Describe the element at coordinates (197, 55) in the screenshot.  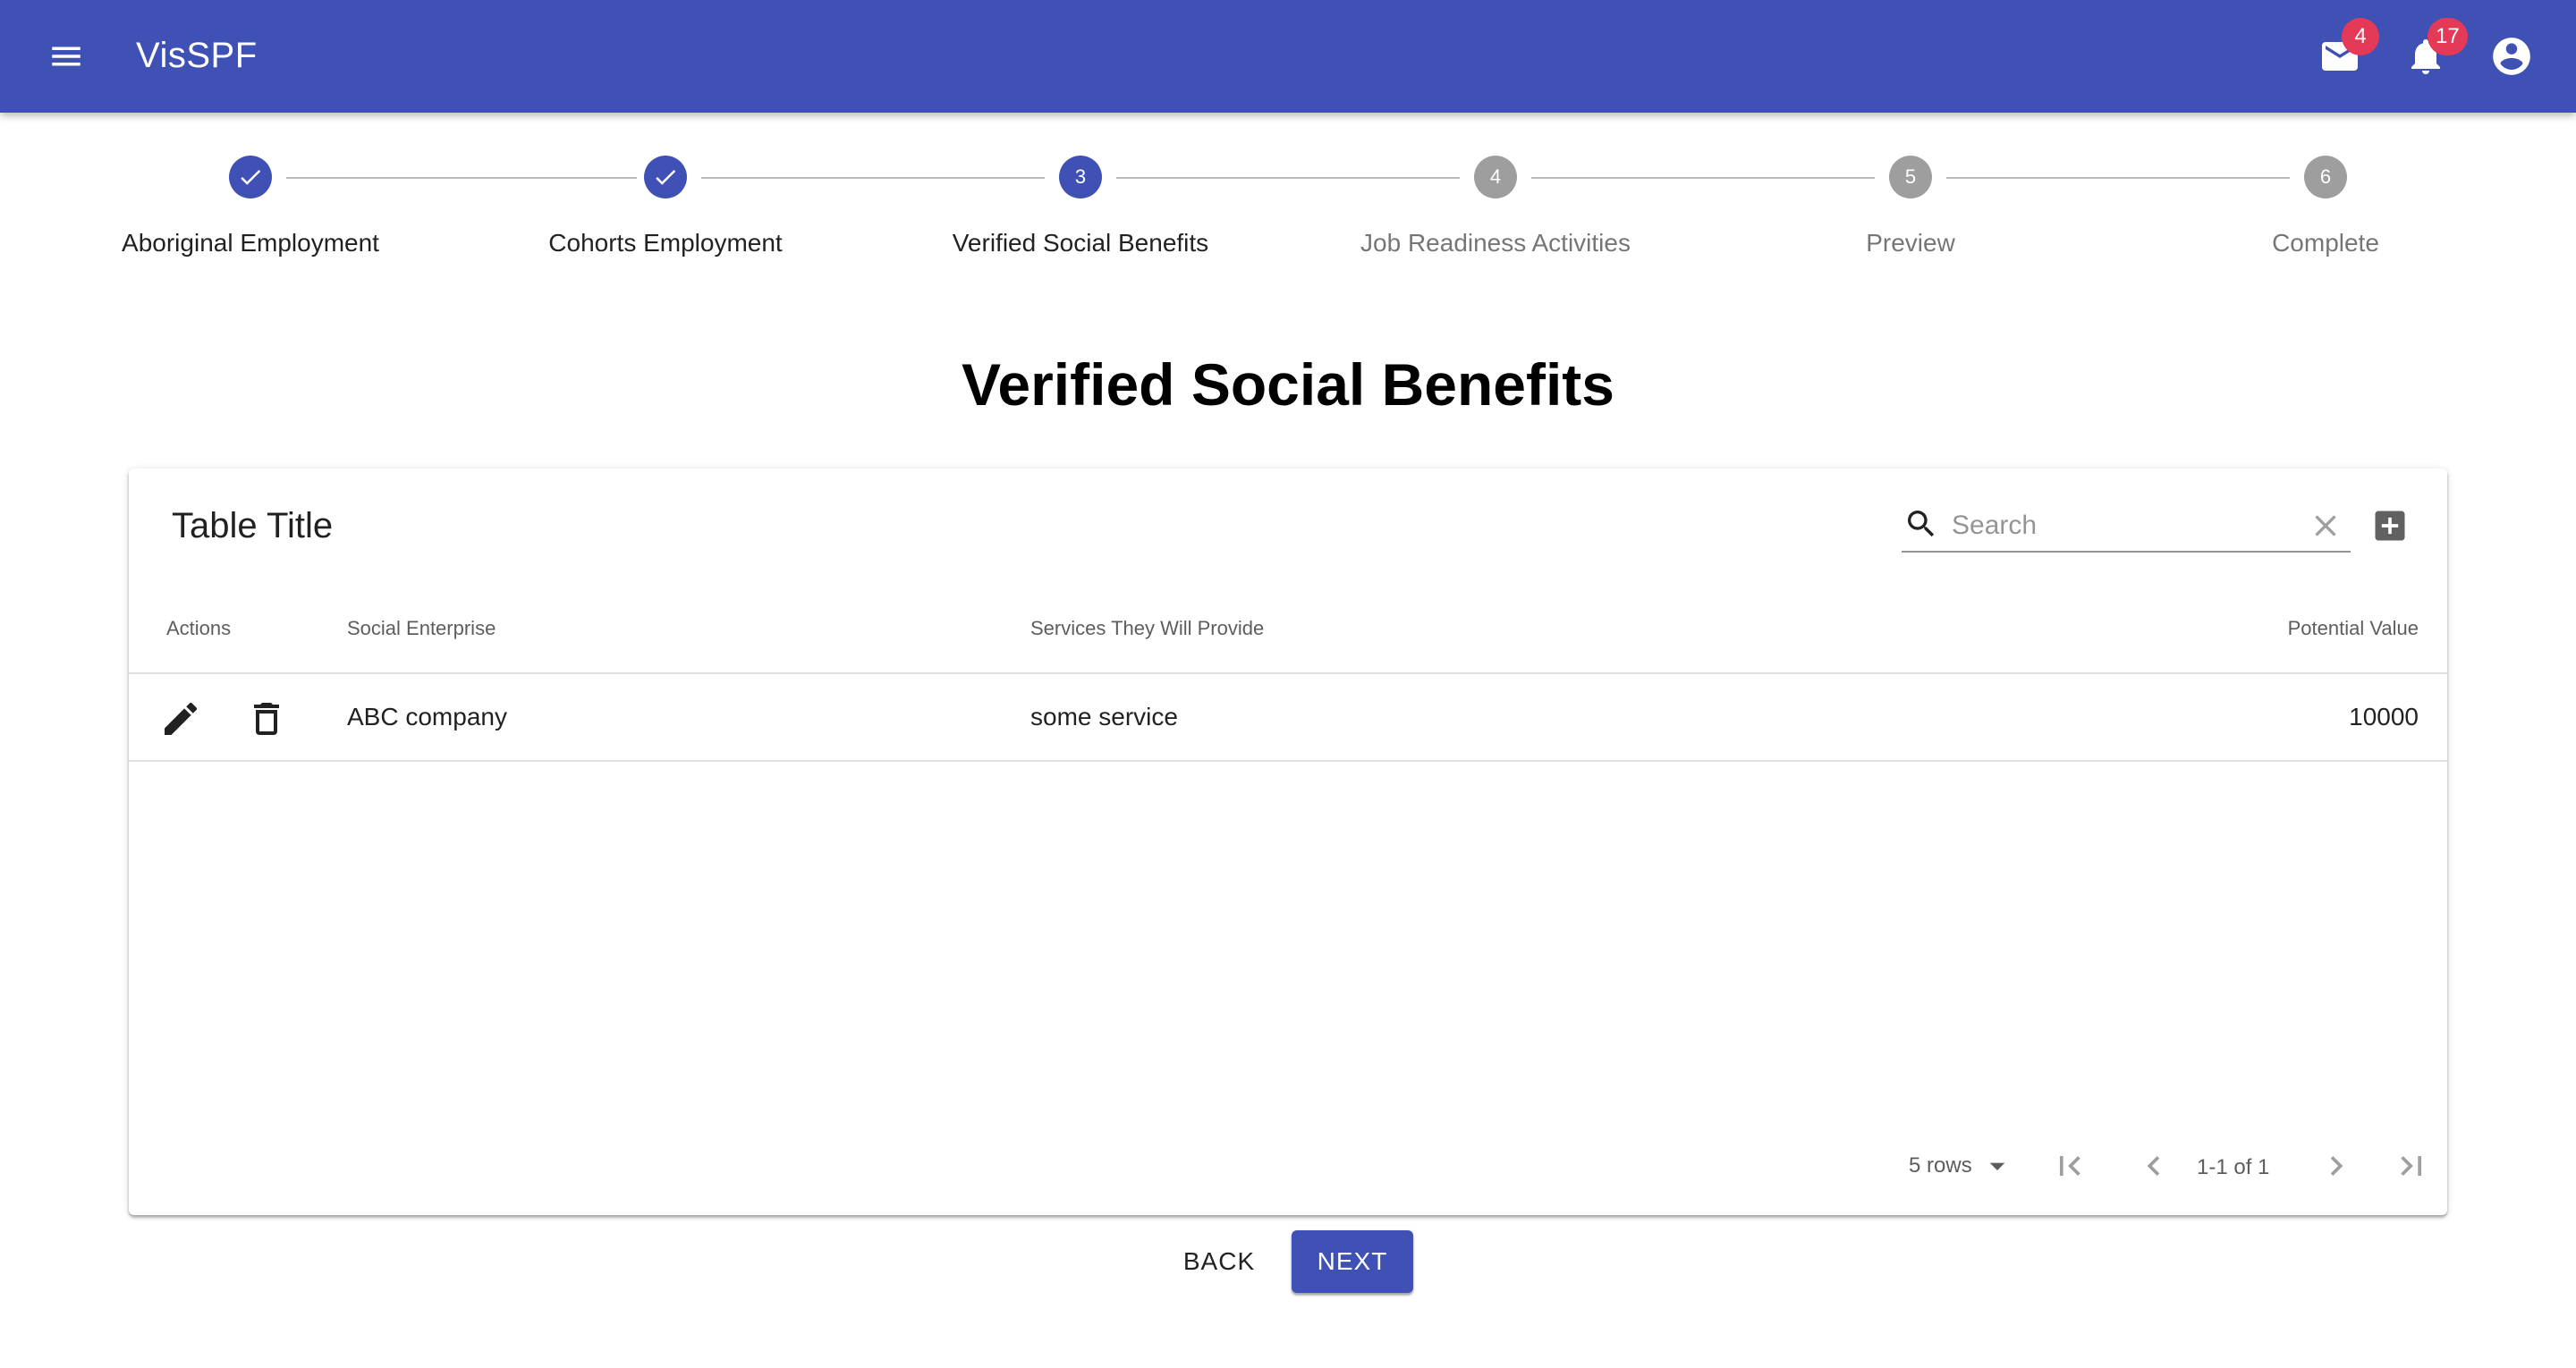
I see `app-title: VisSPF` at that location.